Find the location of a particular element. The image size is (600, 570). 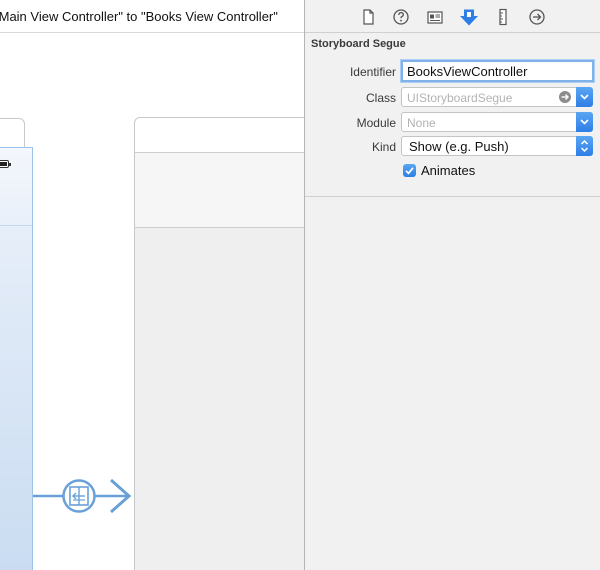

module-label: Module is located at coordinates (376, 123).